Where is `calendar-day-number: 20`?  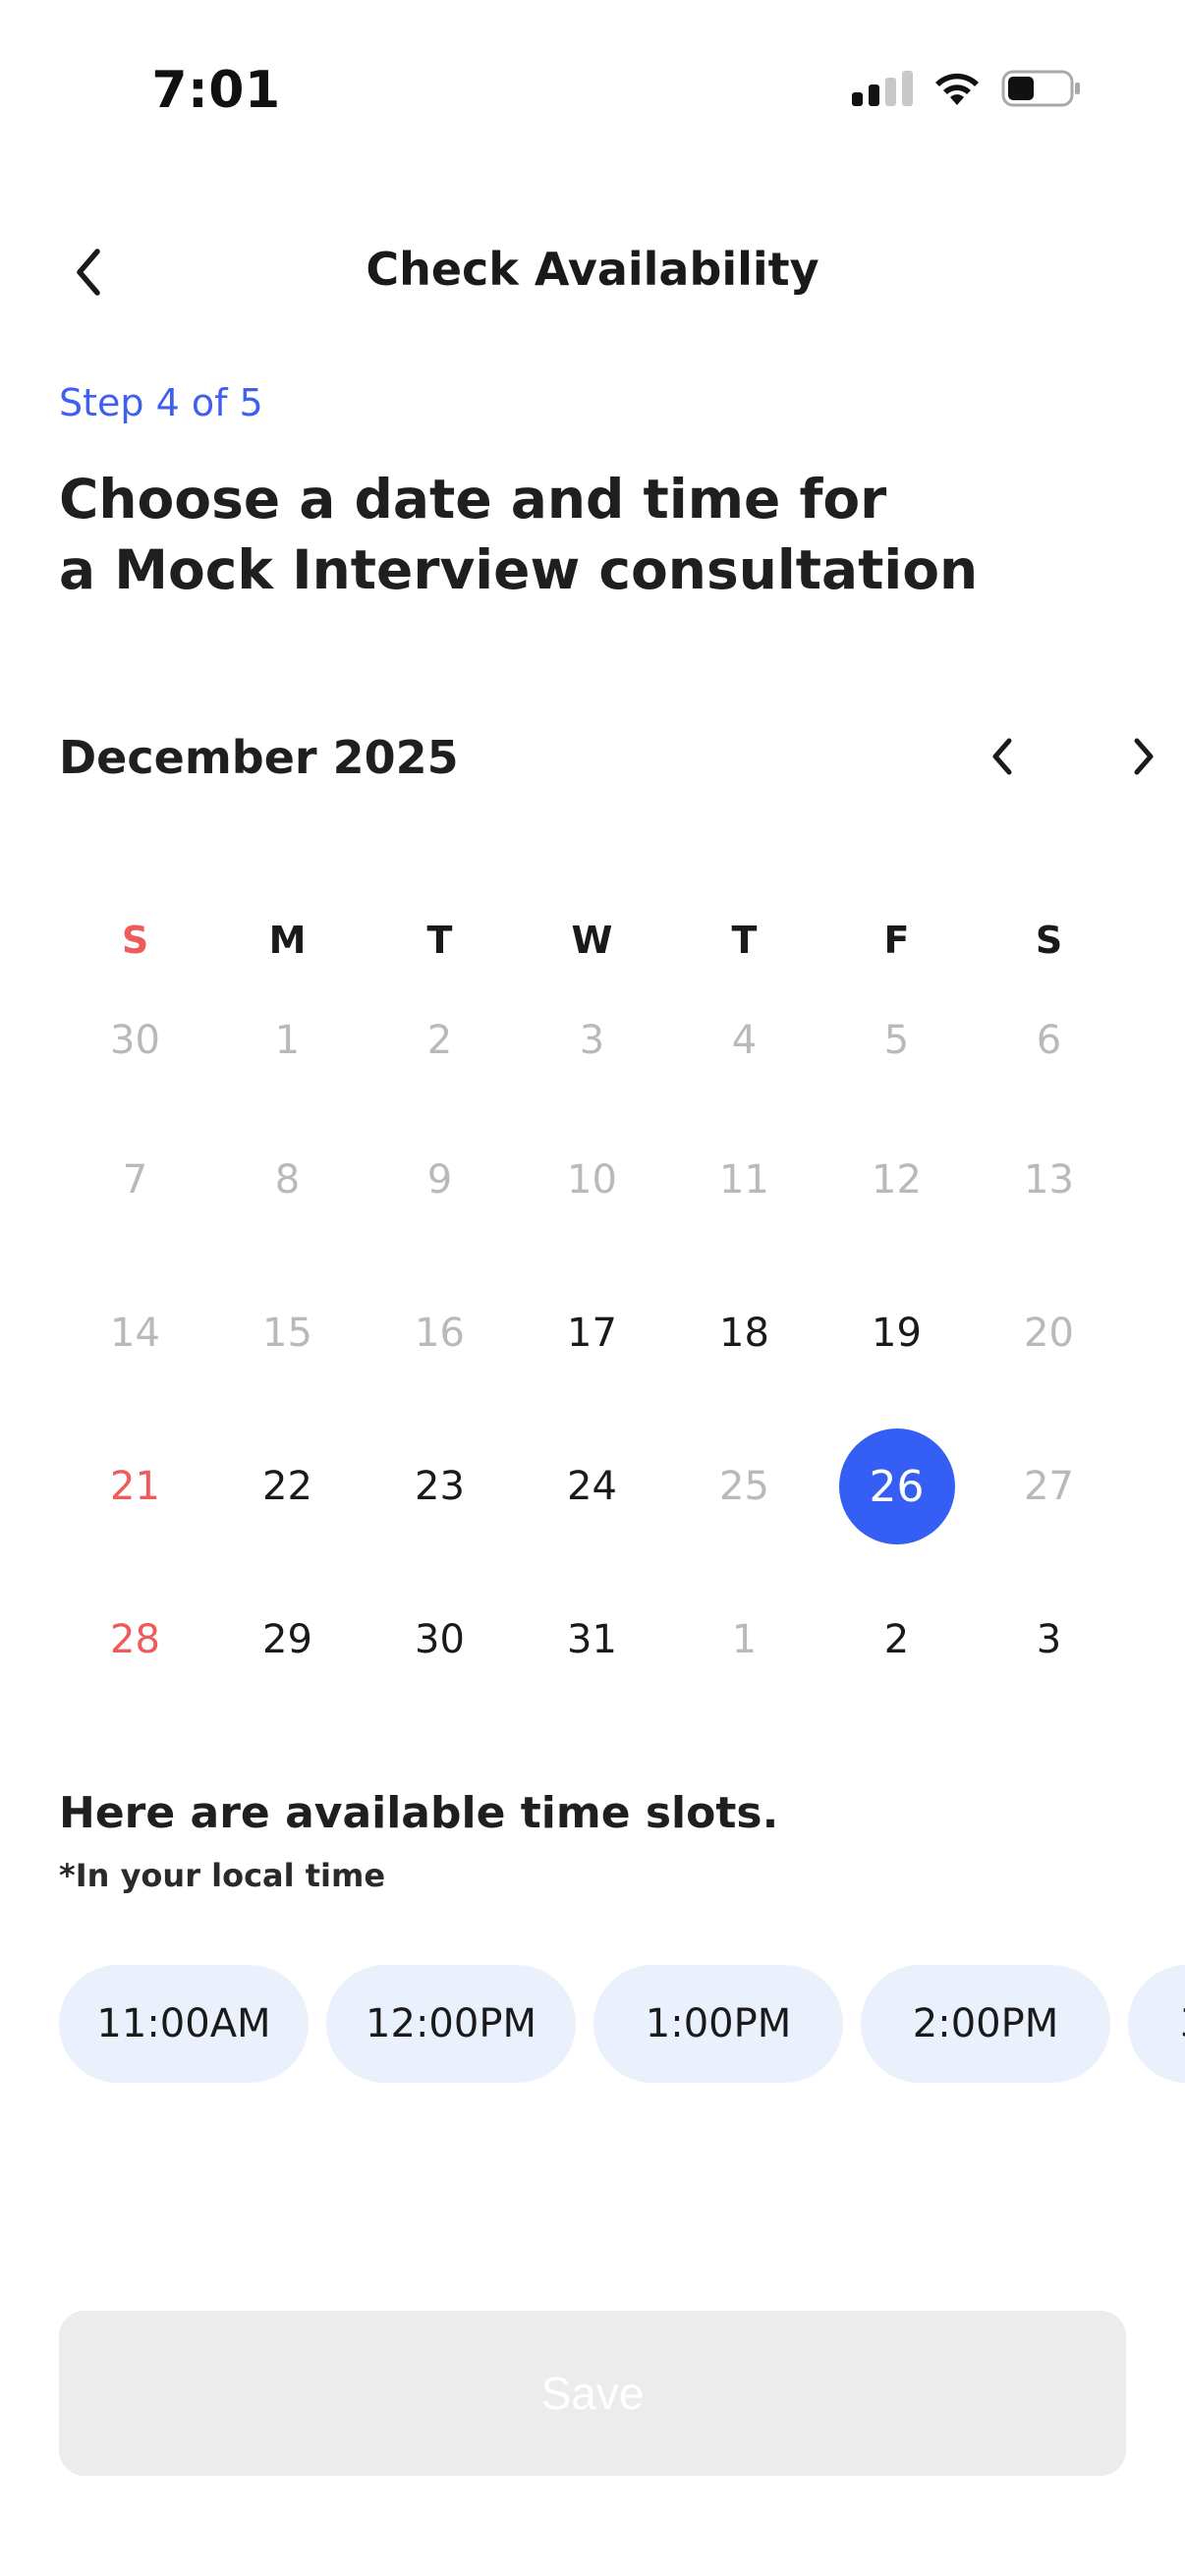 calendar-day-number: 20 is located at coordinates (1049, 1333).